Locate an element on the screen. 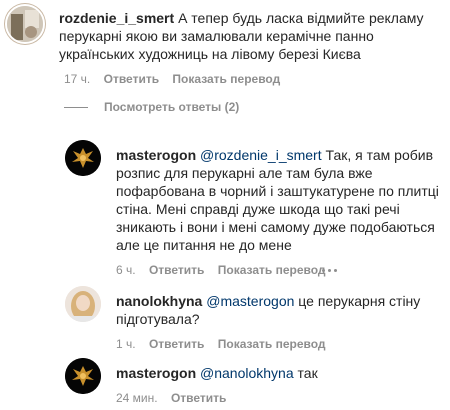  divider-line is located at coordinates (76, 107).